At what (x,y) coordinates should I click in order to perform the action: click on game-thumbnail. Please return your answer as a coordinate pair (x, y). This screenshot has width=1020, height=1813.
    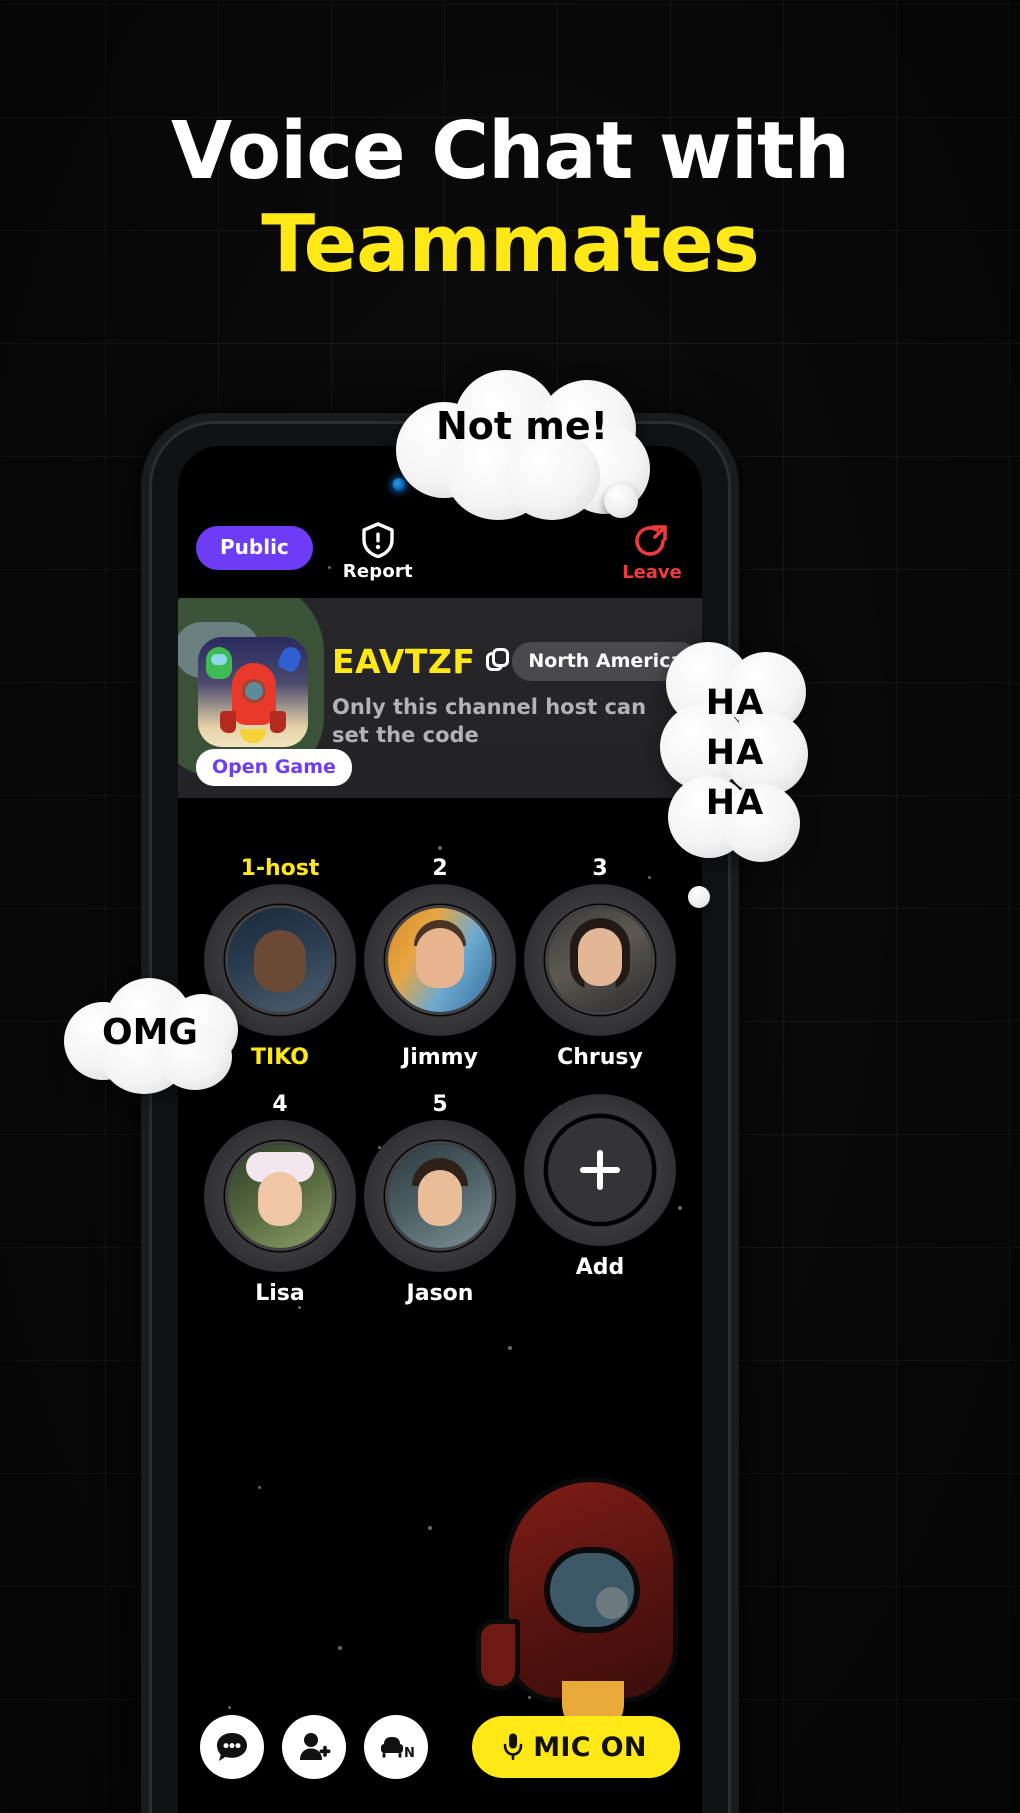
    Looking at the image, I should click on (253, 692).